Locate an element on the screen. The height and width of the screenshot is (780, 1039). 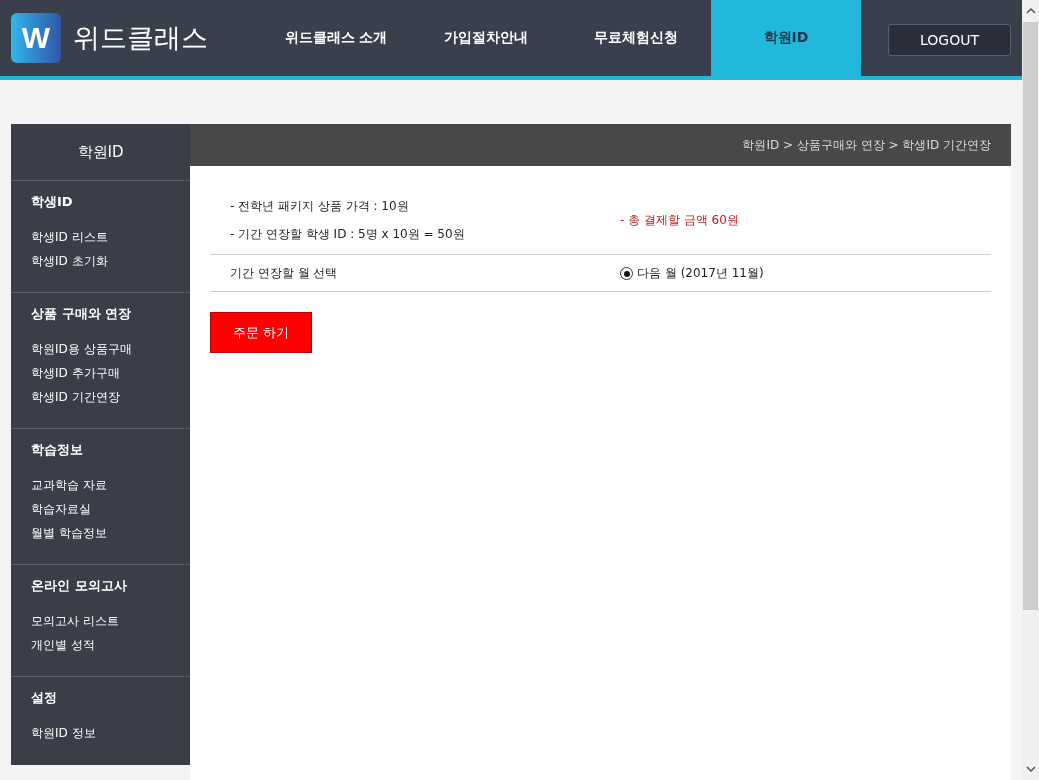
nav-tab: 가입절차안내 is located at coordinates (486, 38).